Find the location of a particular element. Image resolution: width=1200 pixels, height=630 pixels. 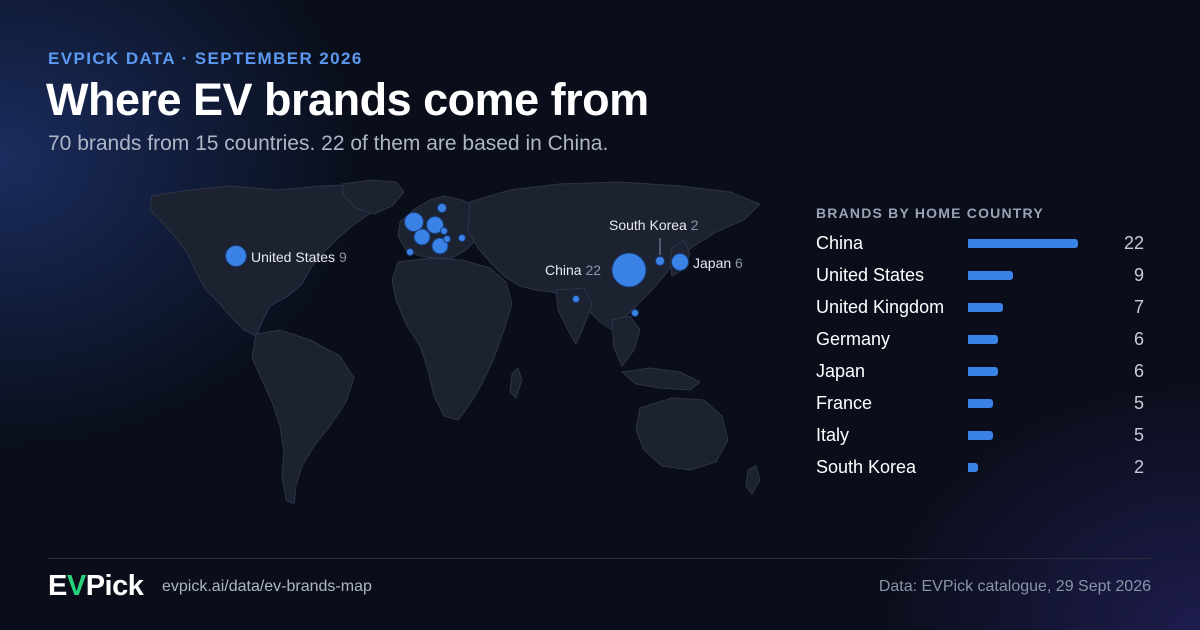

bubble-france is located at coordinates (422, 237).